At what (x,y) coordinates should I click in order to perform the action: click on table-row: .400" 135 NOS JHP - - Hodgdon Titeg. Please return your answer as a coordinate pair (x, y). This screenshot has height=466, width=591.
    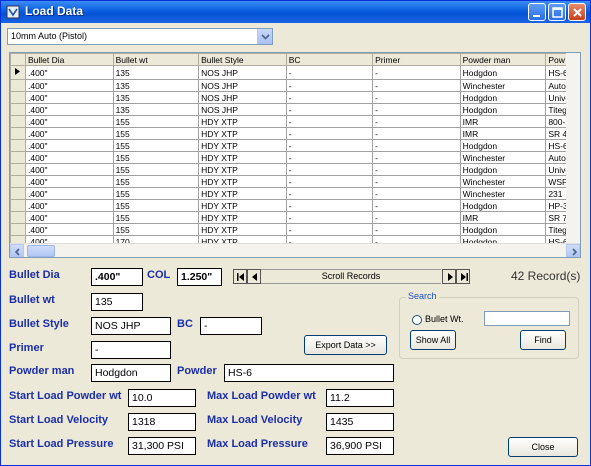
    Looking at the image, I should click on (295, 109).